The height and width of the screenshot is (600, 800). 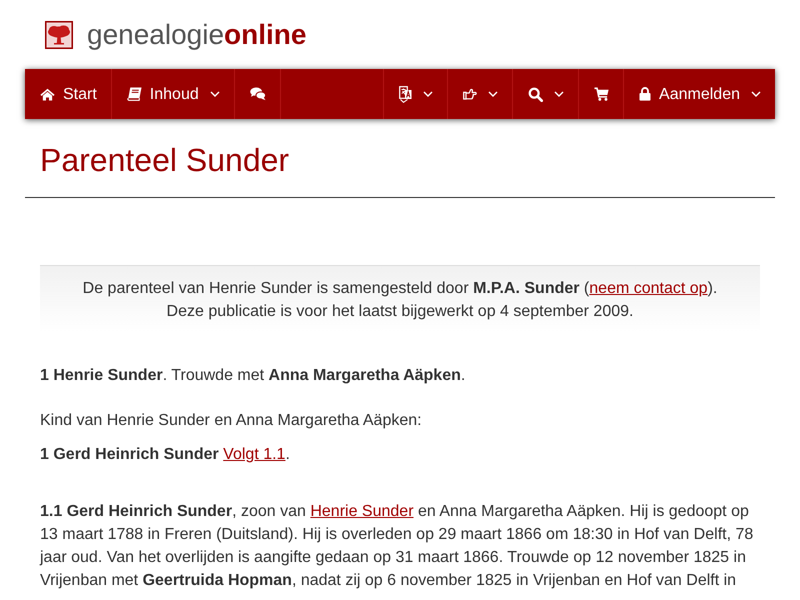 What do you see at coordinates (47, 94) in the screenshot?
I see `home-icon` at bounding box center [47, 94].